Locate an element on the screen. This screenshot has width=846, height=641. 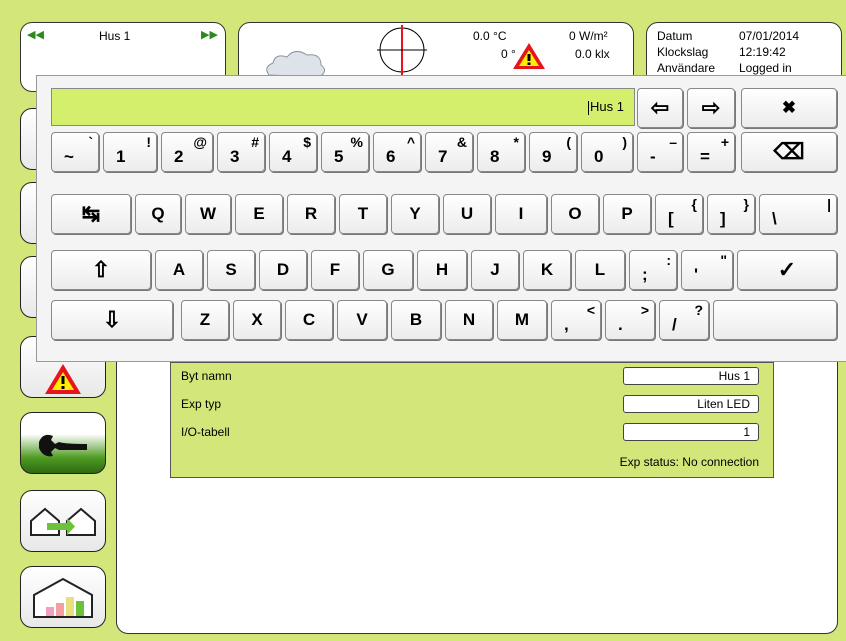
space-button is located at coordinates (775, 320).